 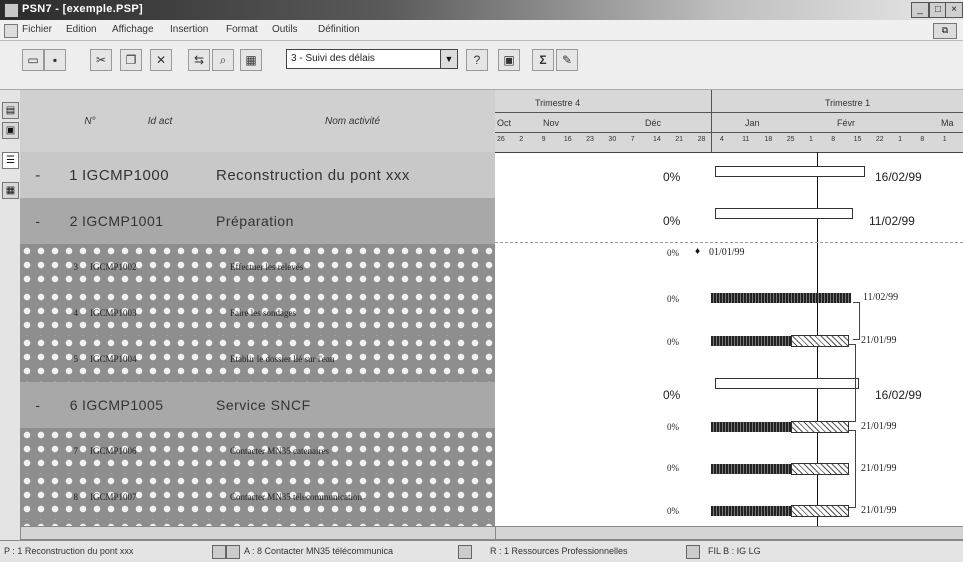 I want to click on end-date: 11/02/99, so click(x=881, y=297).